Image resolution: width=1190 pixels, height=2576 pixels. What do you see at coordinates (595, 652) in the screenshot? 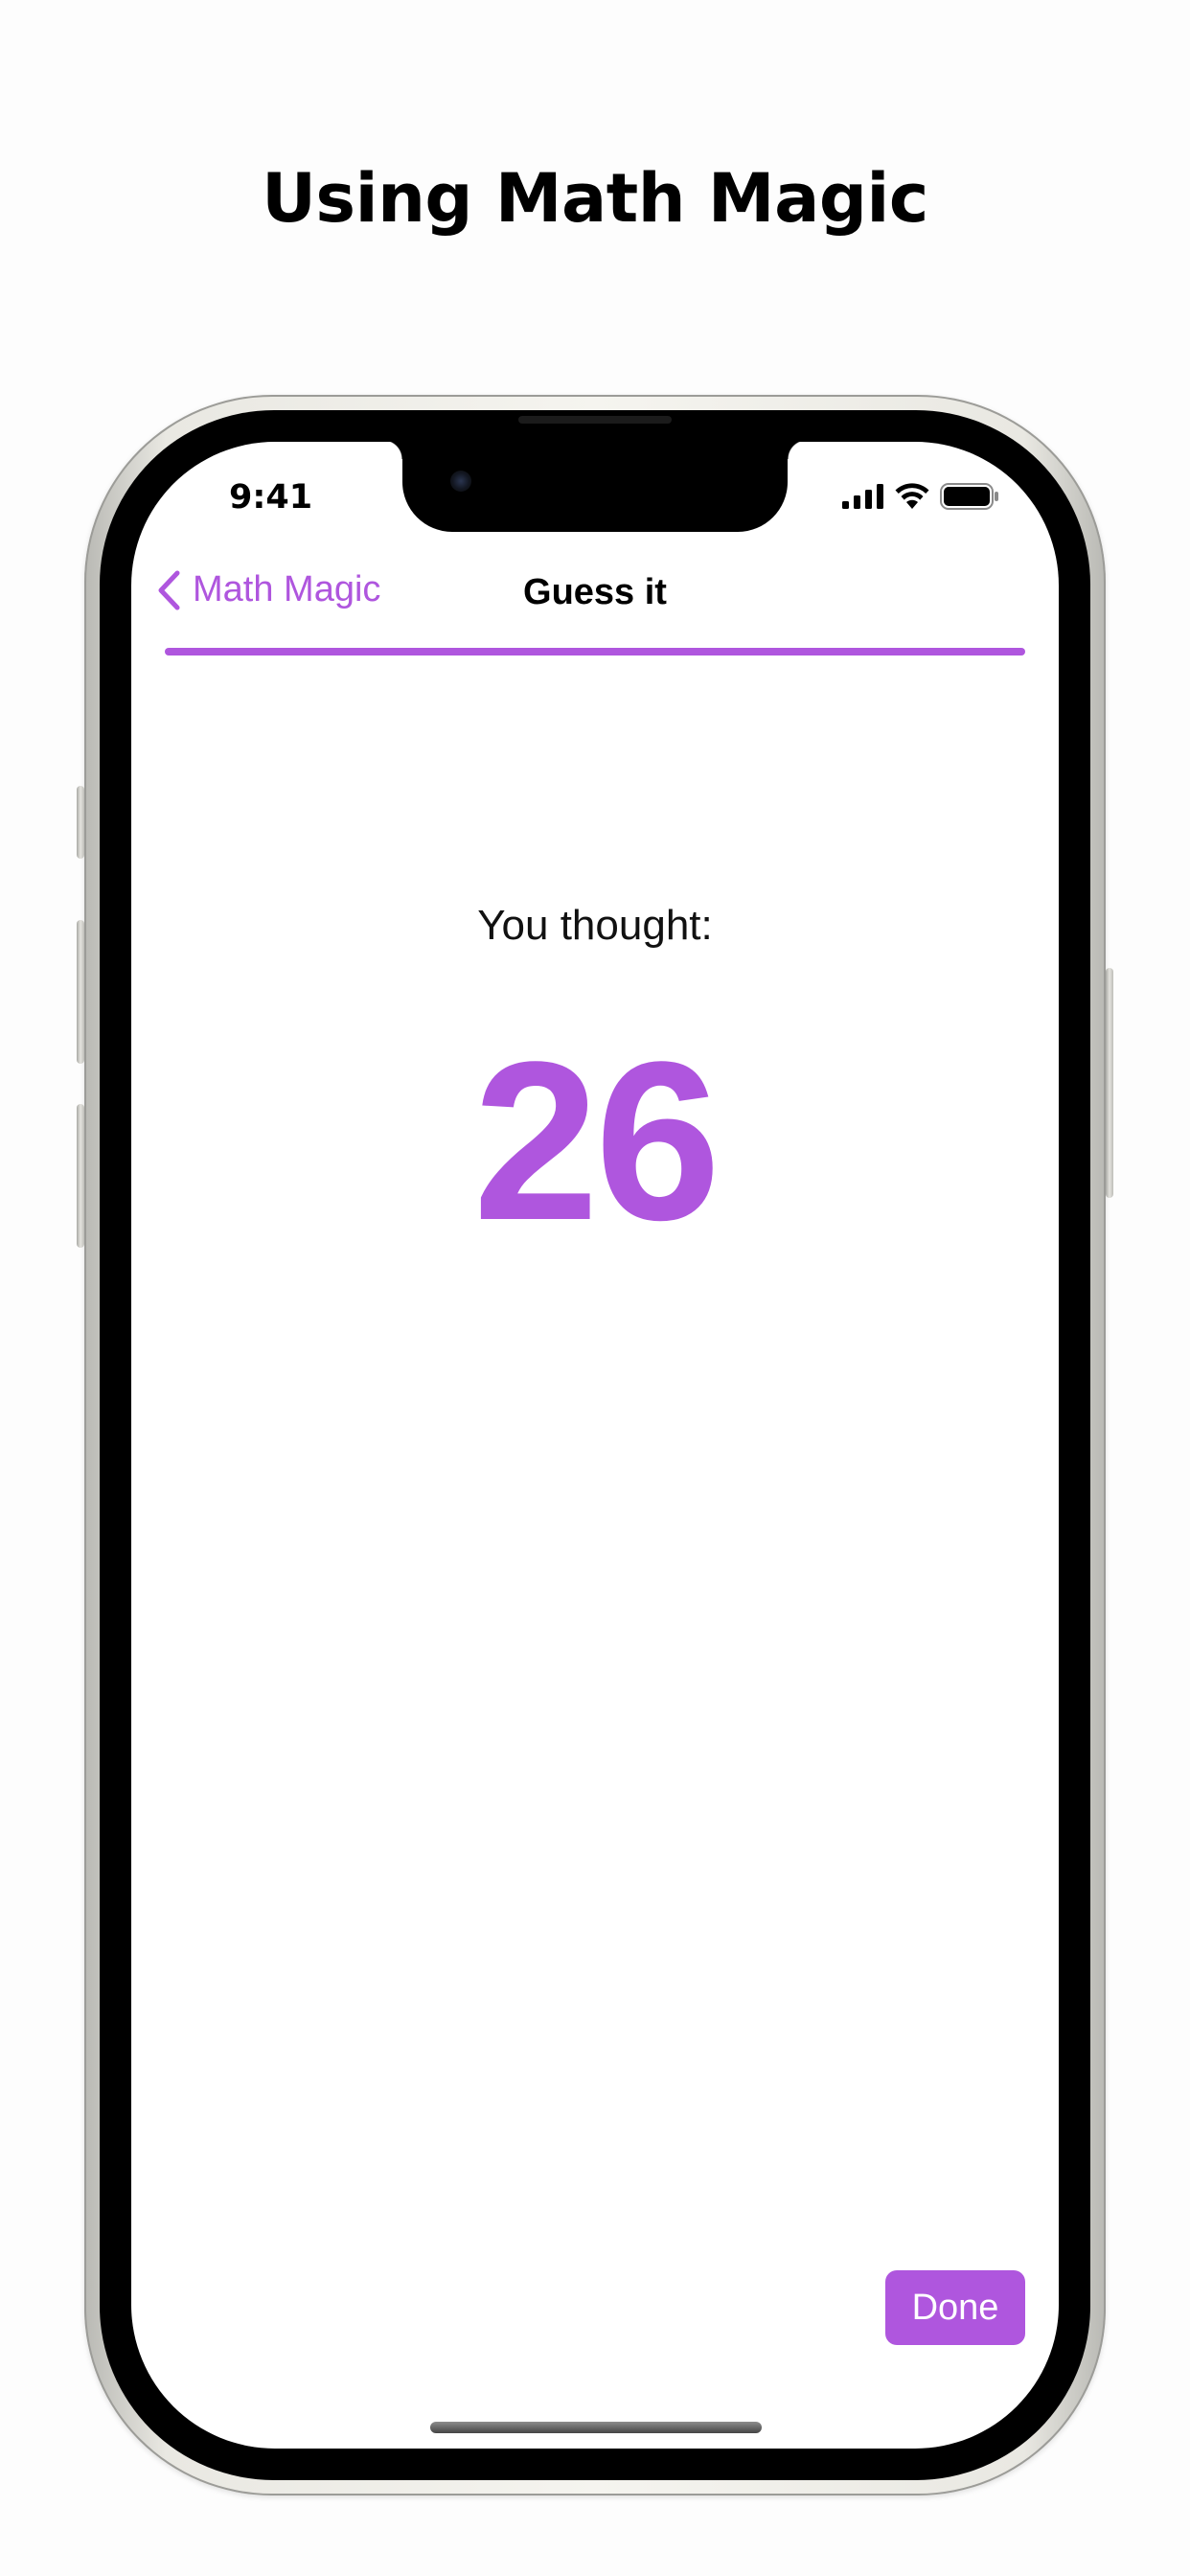
I see `nav-divider` at bounding box center [595, 652].